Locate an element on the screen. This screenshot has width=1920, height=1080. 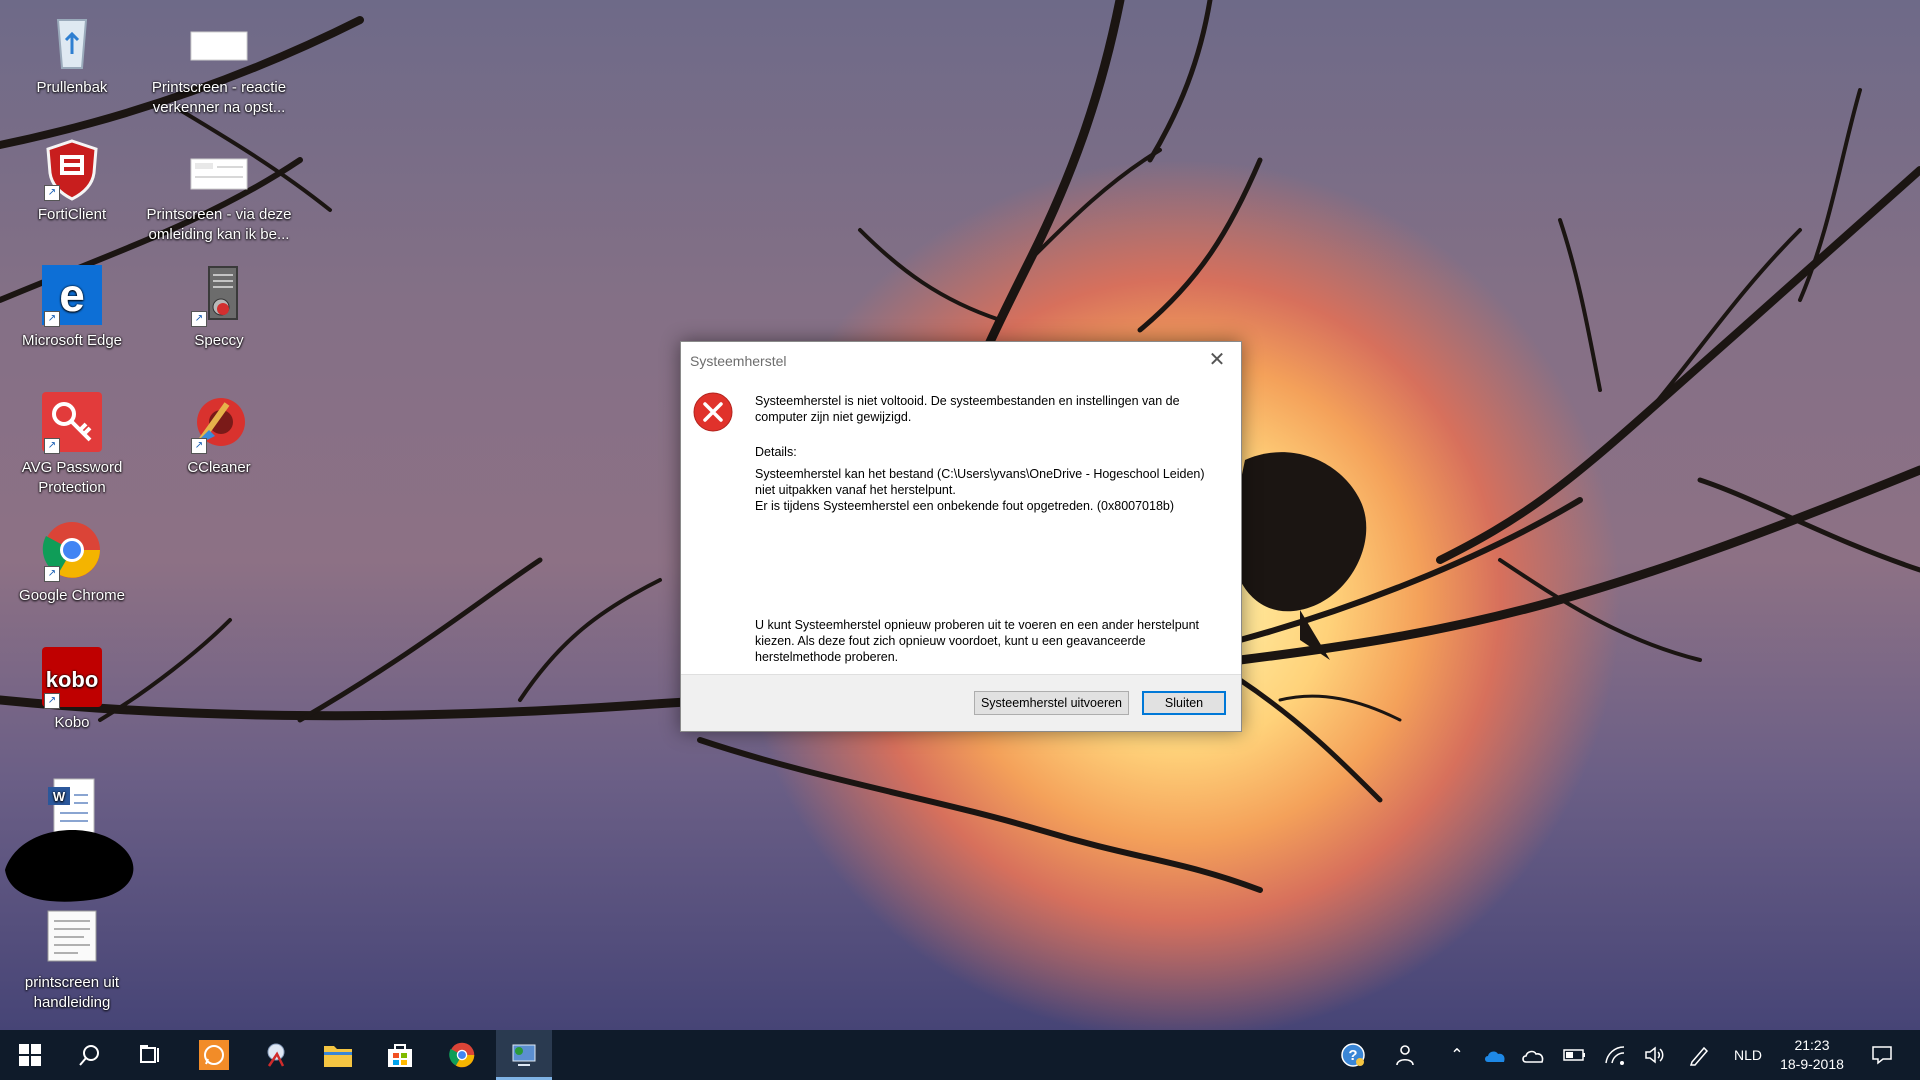
pen-icon is located at coordinates (1699, 1056).